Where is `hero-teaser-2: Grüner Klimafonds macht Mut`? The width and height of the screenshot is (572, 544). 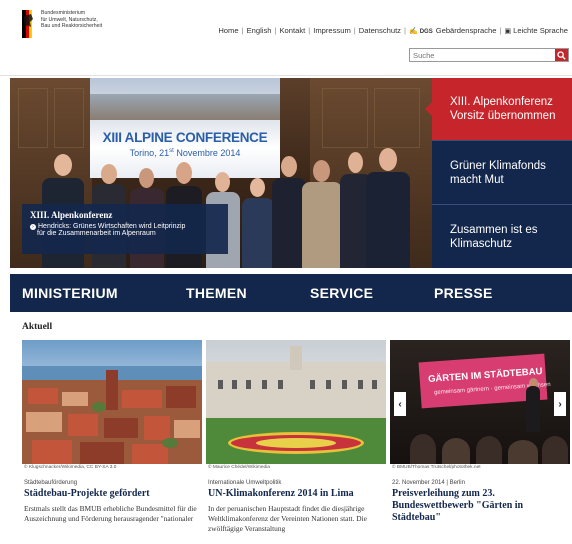
hero-teaser-2: Grüner Klimafonds macht Mut is located at coordinates (502, 172).